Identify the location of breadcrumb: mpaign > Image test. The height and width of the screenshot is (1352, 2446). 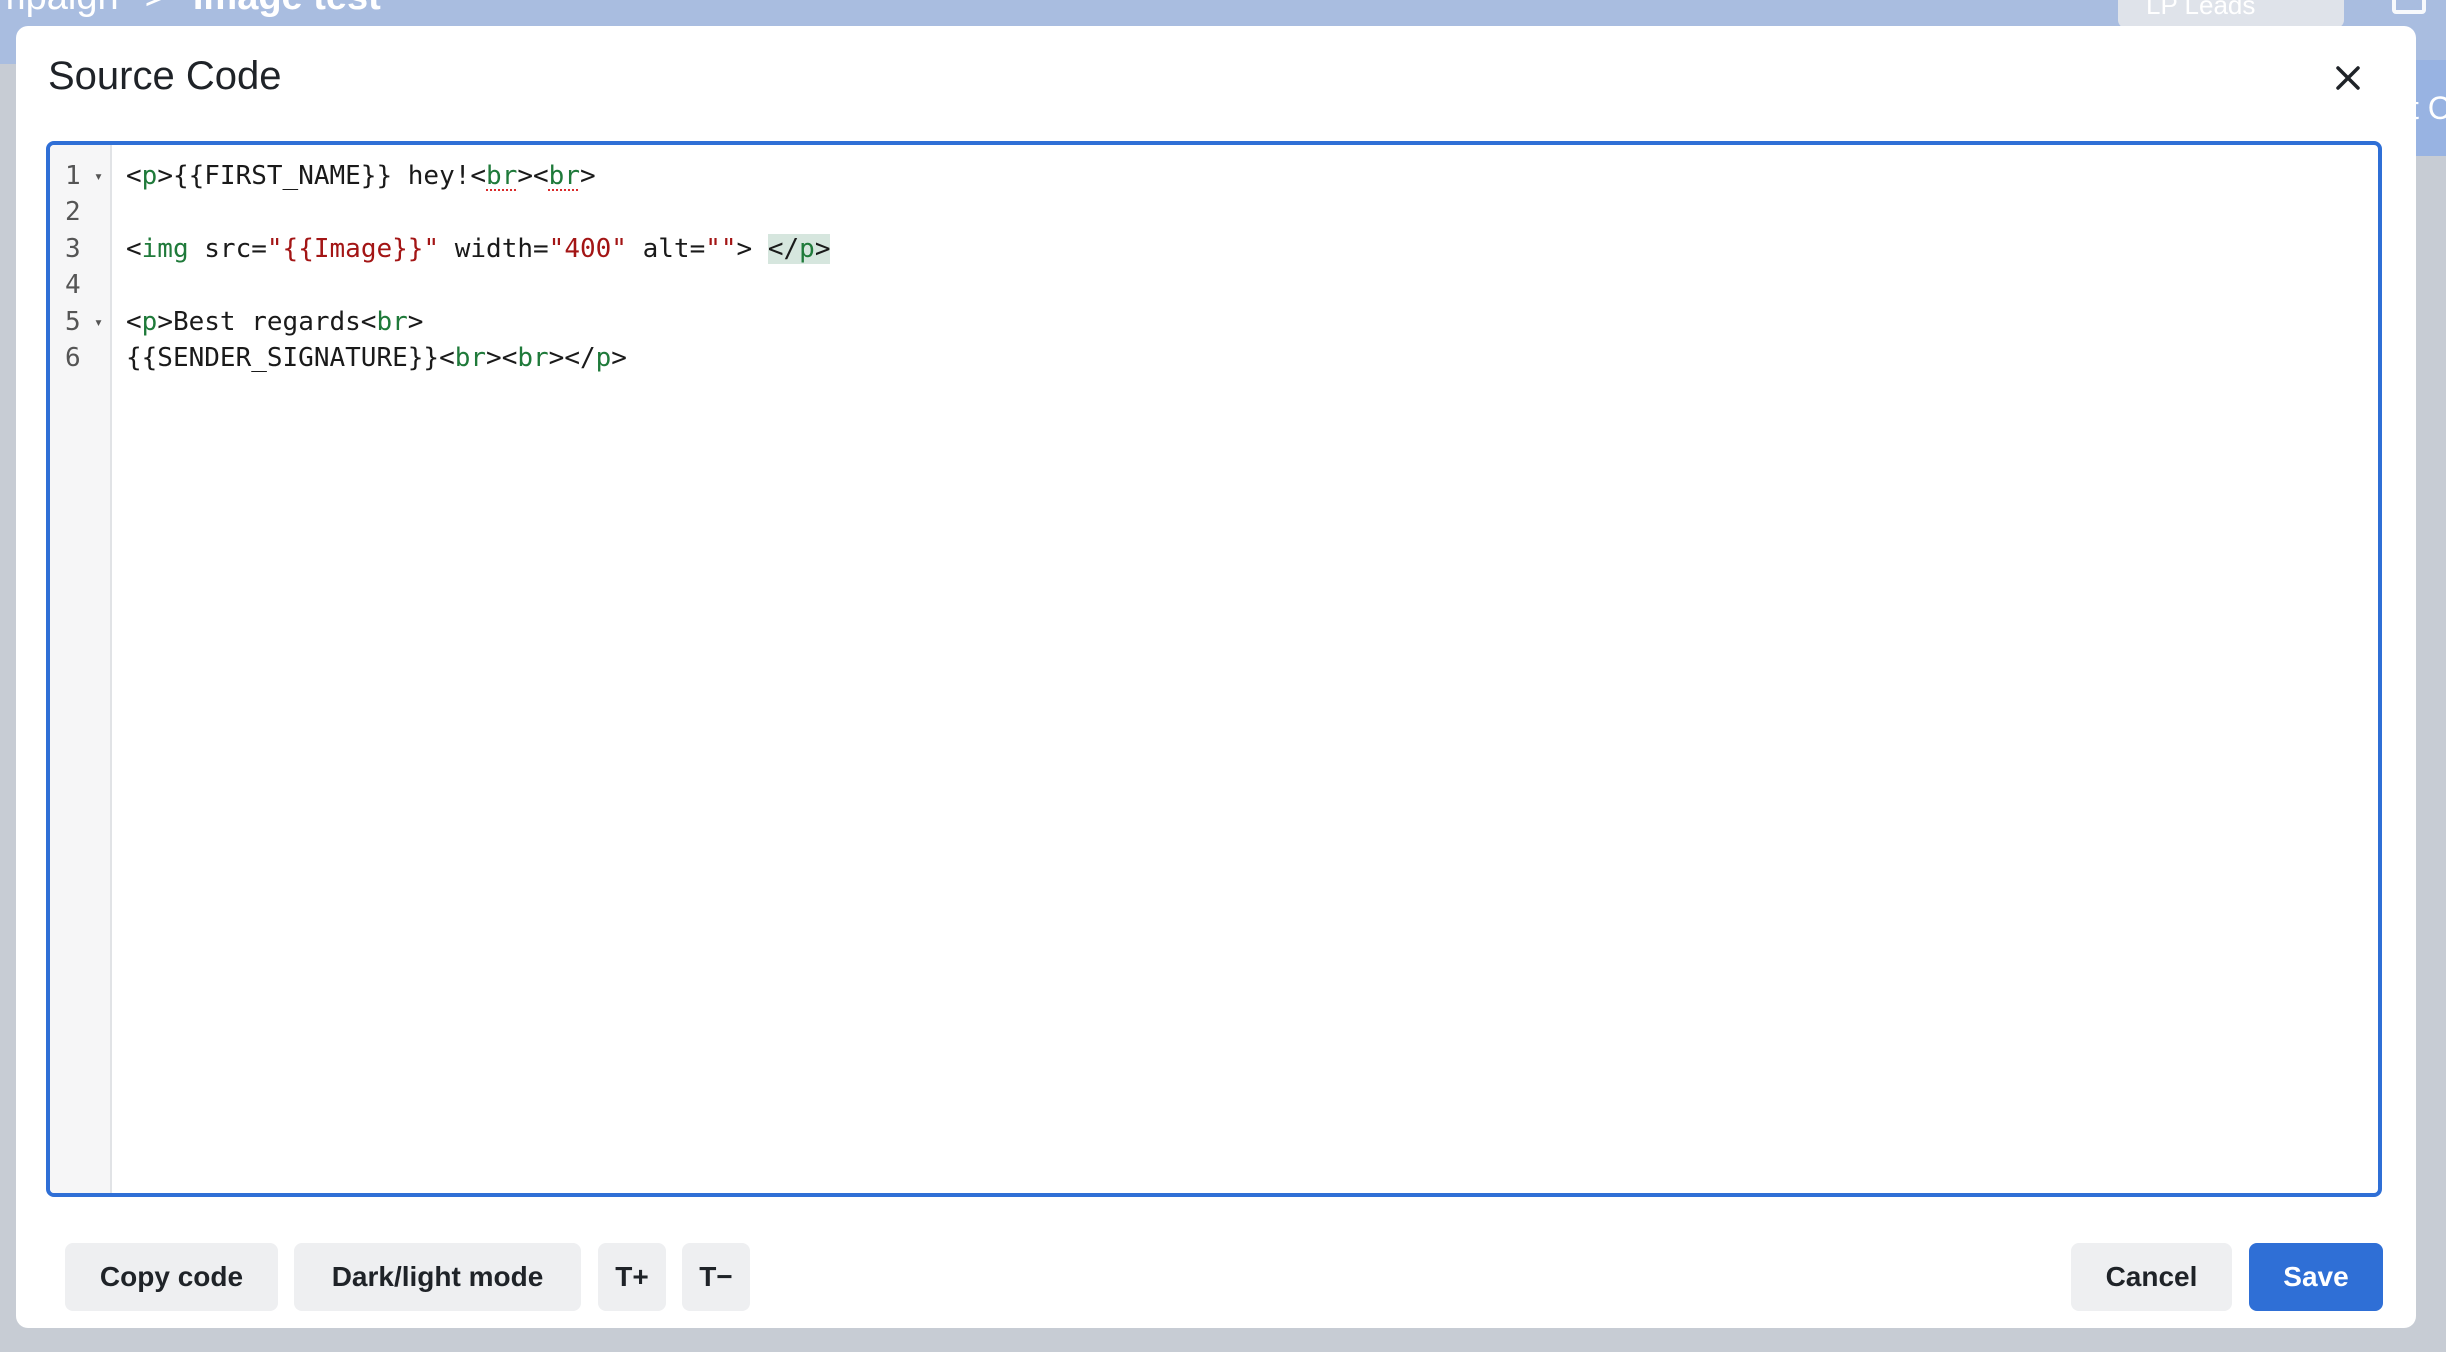
(190, 9).